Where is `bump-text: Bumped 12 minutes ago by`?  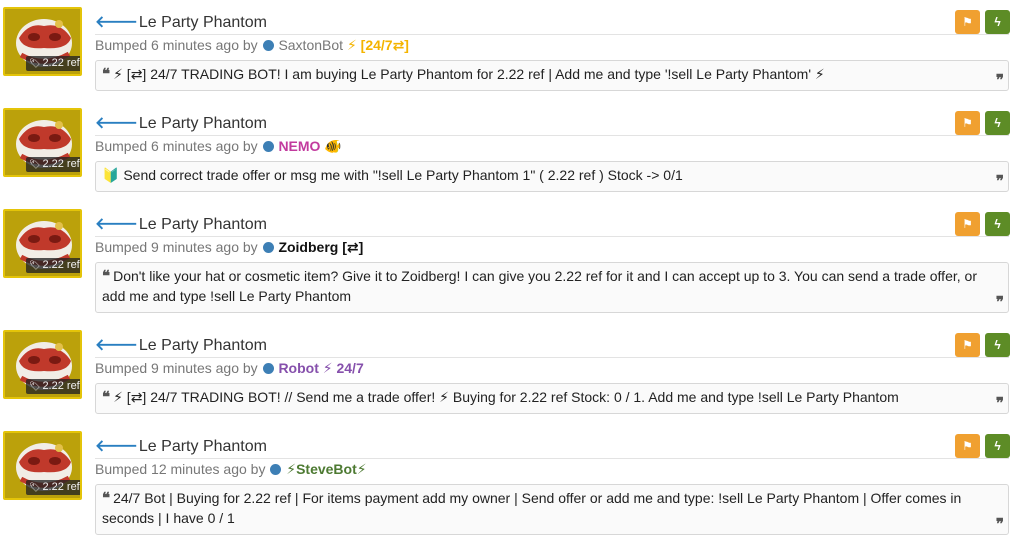 bump-text: Bumped 12 minutes ago by is located at coordinates (180, 469).